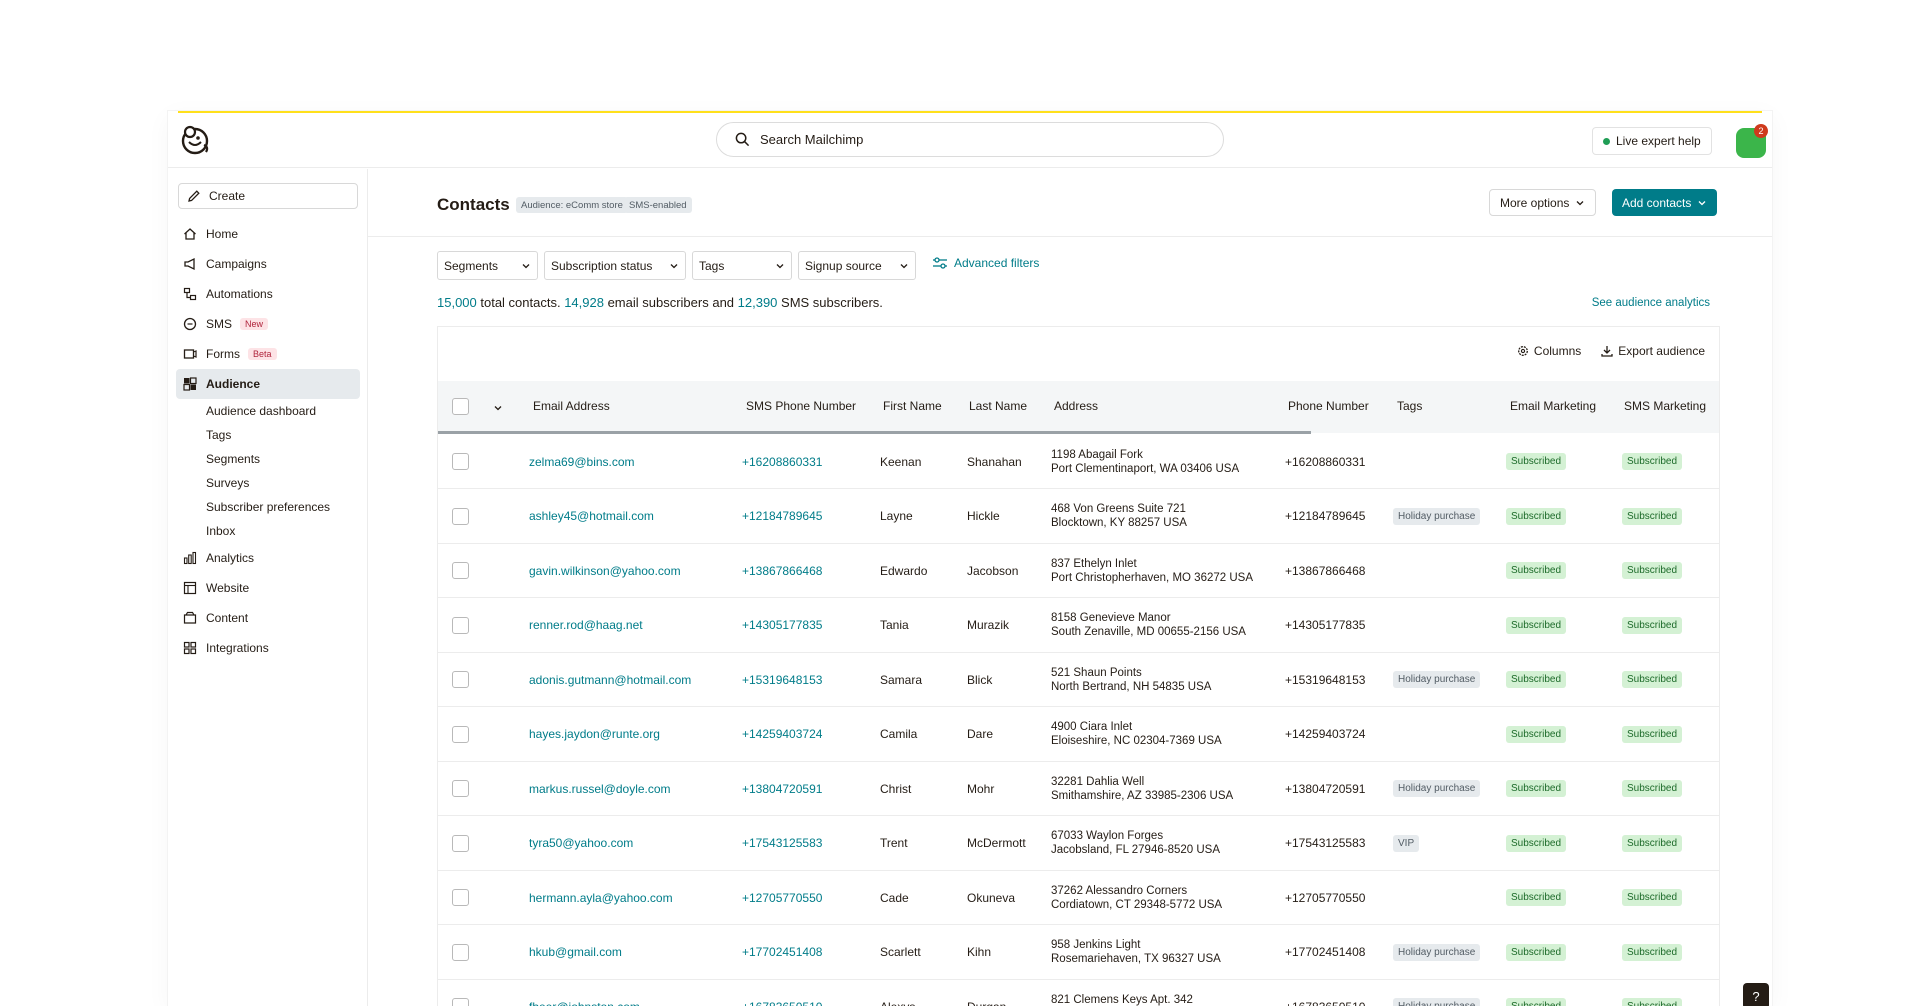  What do you see at coordinates (782, 897) in the screenshot?
I see `sms-phone-link: +12705770550` at bounding box center [782, 897].